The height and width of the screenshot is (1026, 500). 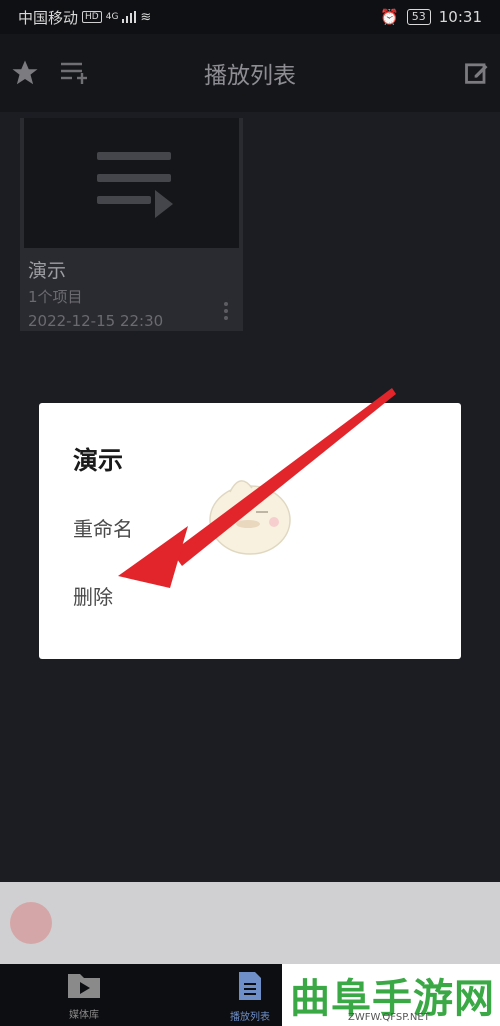 I want to click on alarm-icon: ⏰, so click(x=389, y=17).